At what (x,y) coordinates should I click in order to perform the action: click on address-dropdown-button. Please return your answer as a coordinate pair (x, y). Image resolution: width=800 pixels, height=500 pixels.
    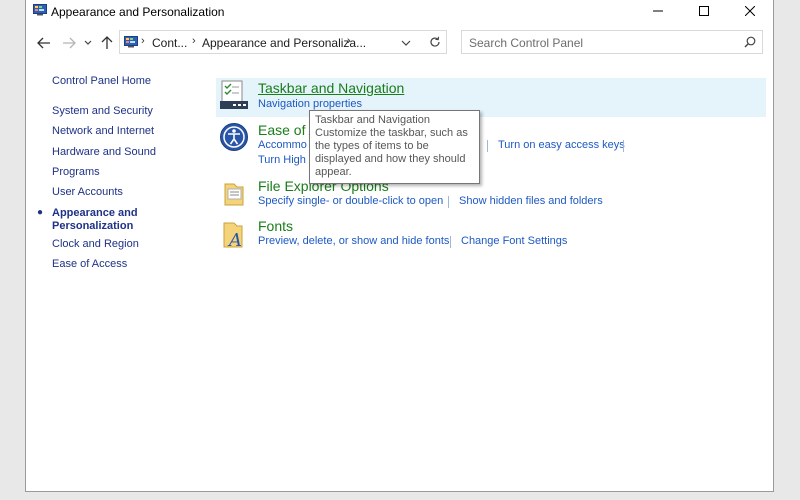
    Looking at the image, I should click on (406, 43).